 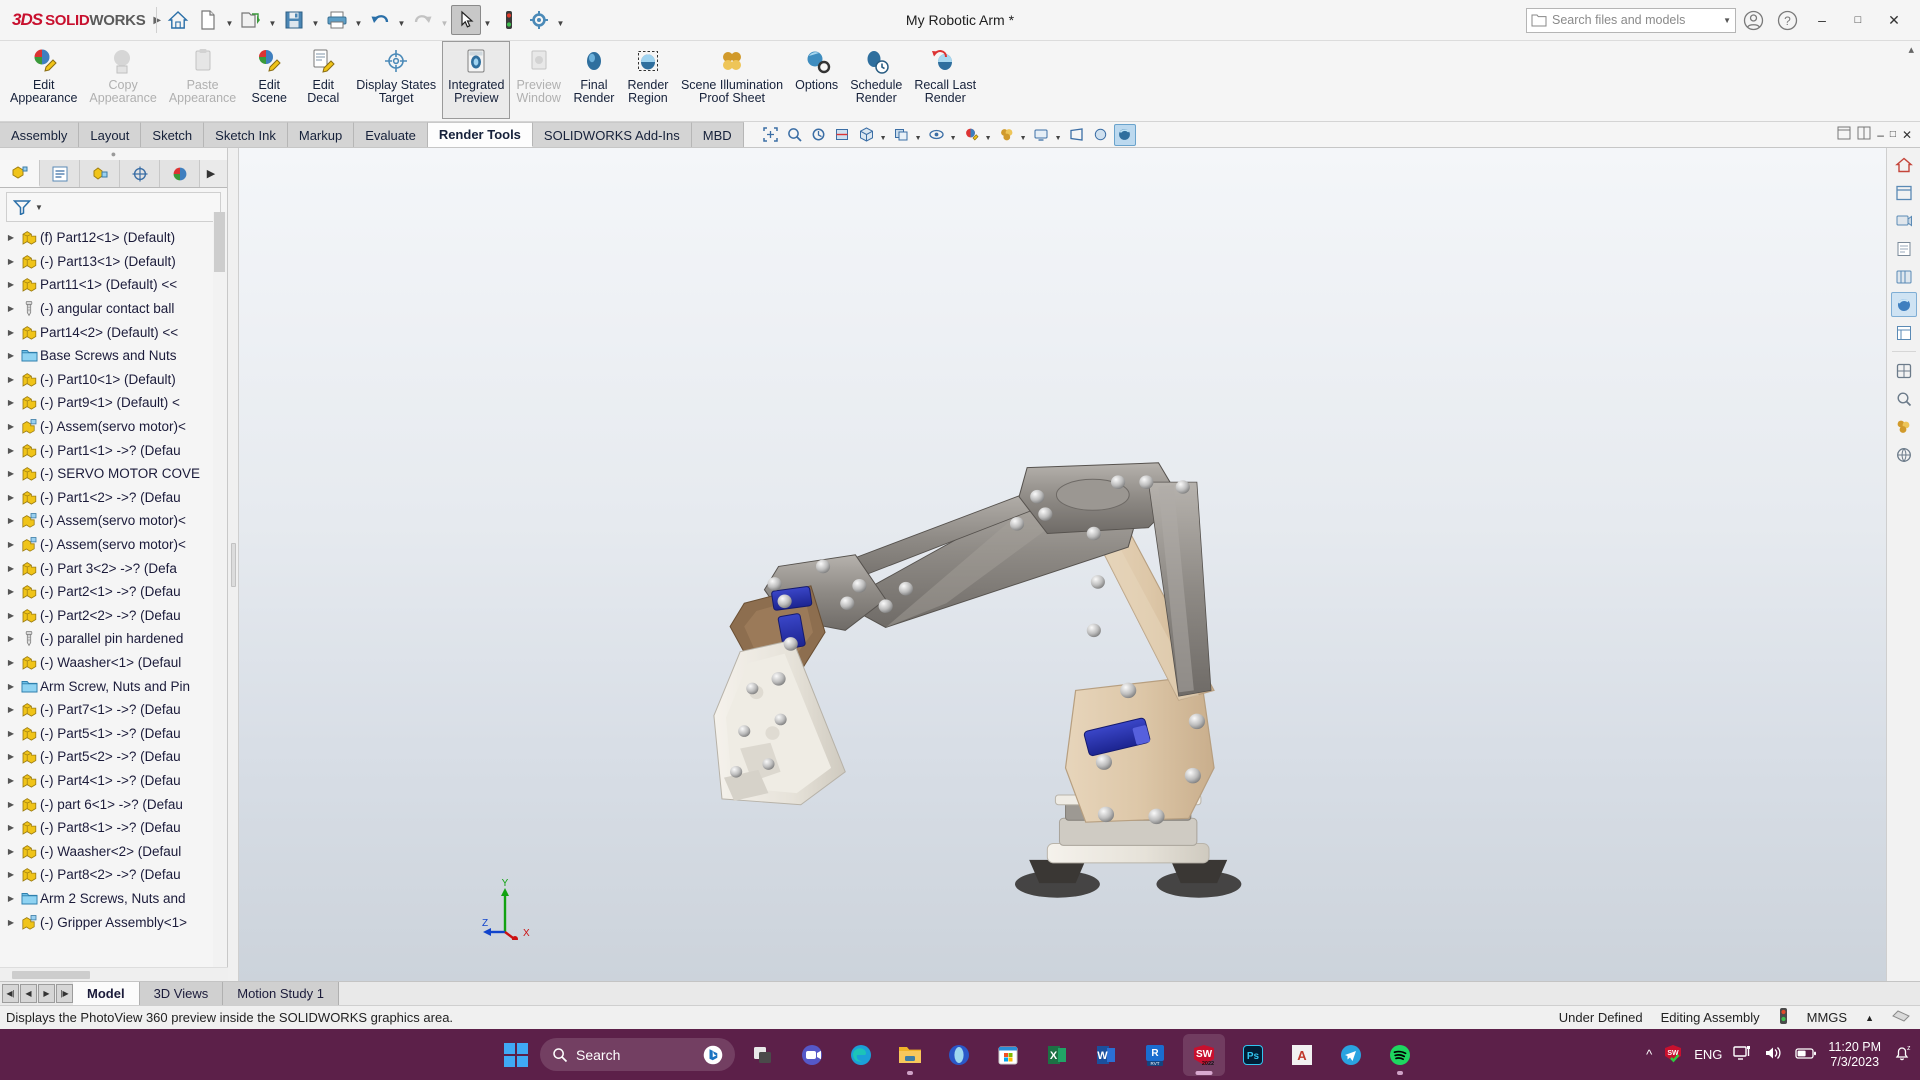 What do you see at coordinates (1907, 135) in the screenshot?
I see `doc-close-button: ✕` at bounding box center [1907, 135].